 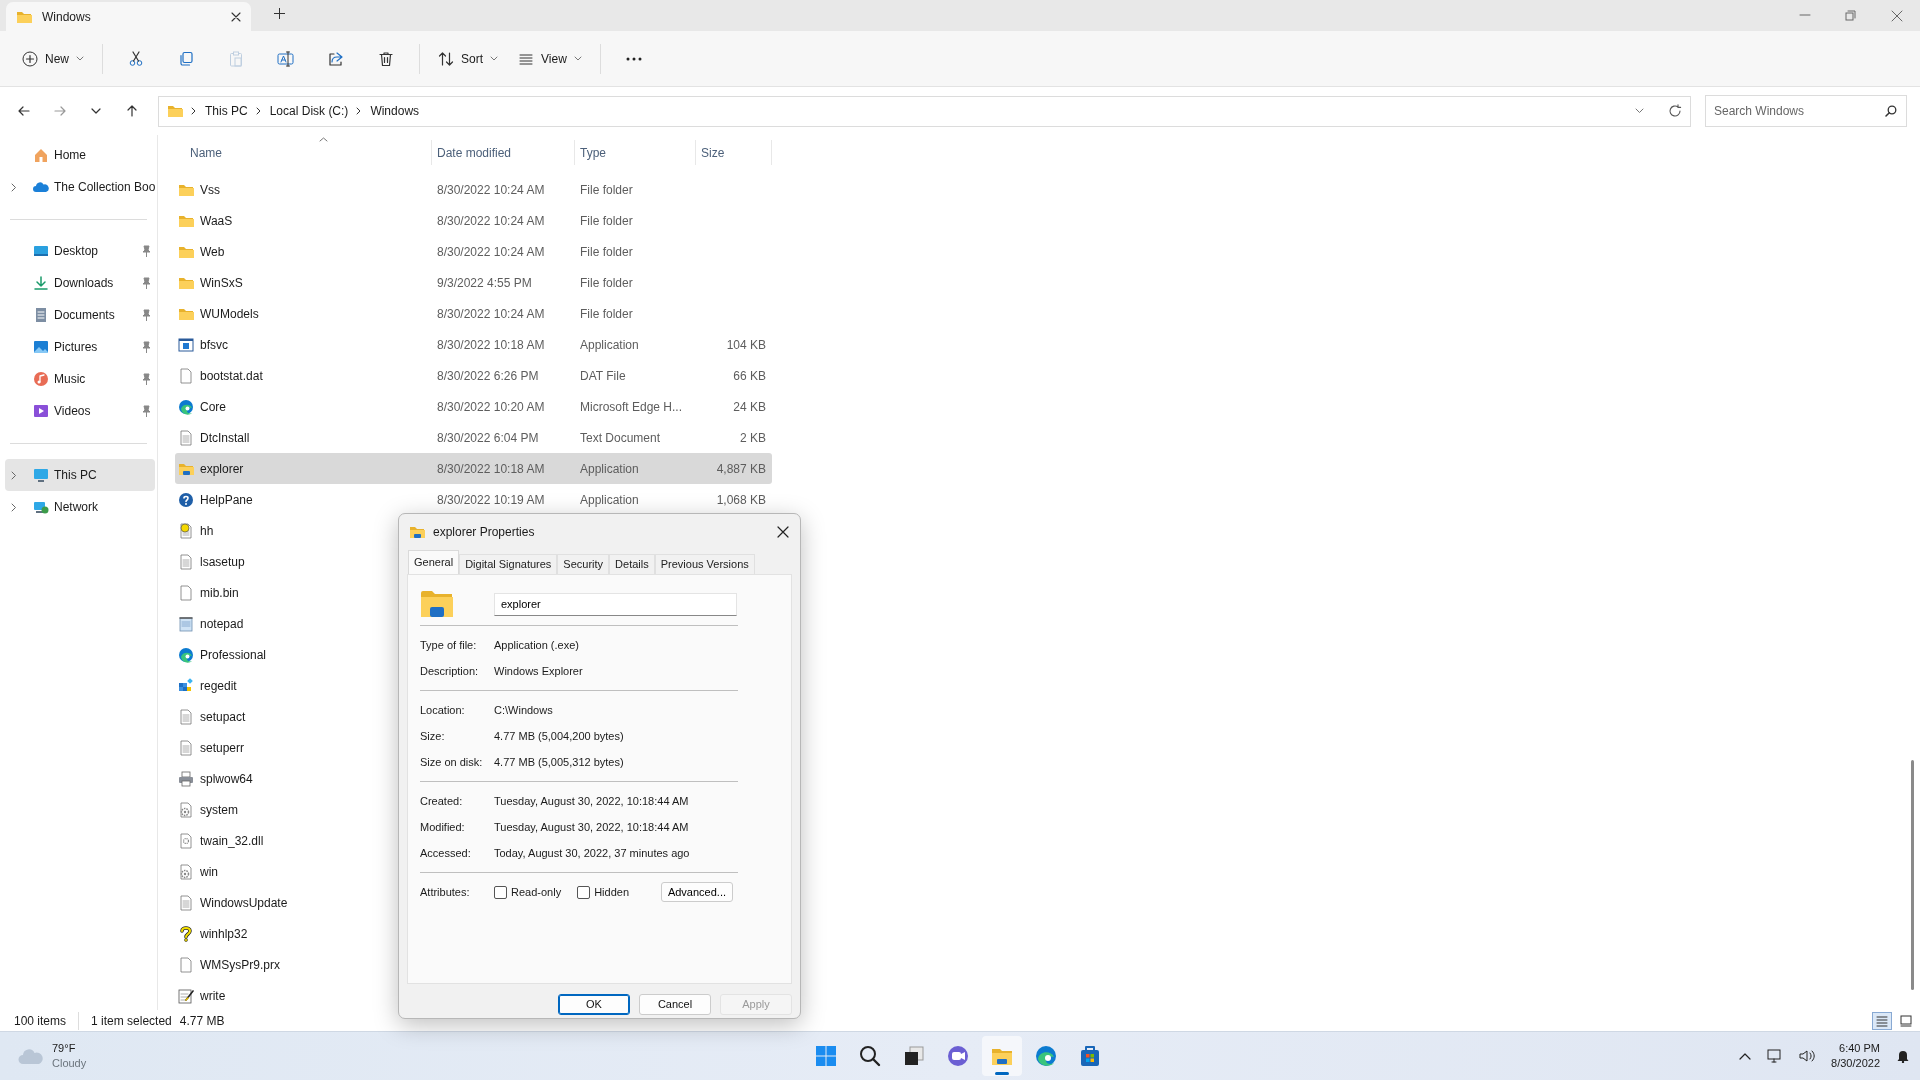 What do you see at coordinates (603, 376) in the screenshot?
I see `file-type: DAT File` at bounding box center [603, 376].